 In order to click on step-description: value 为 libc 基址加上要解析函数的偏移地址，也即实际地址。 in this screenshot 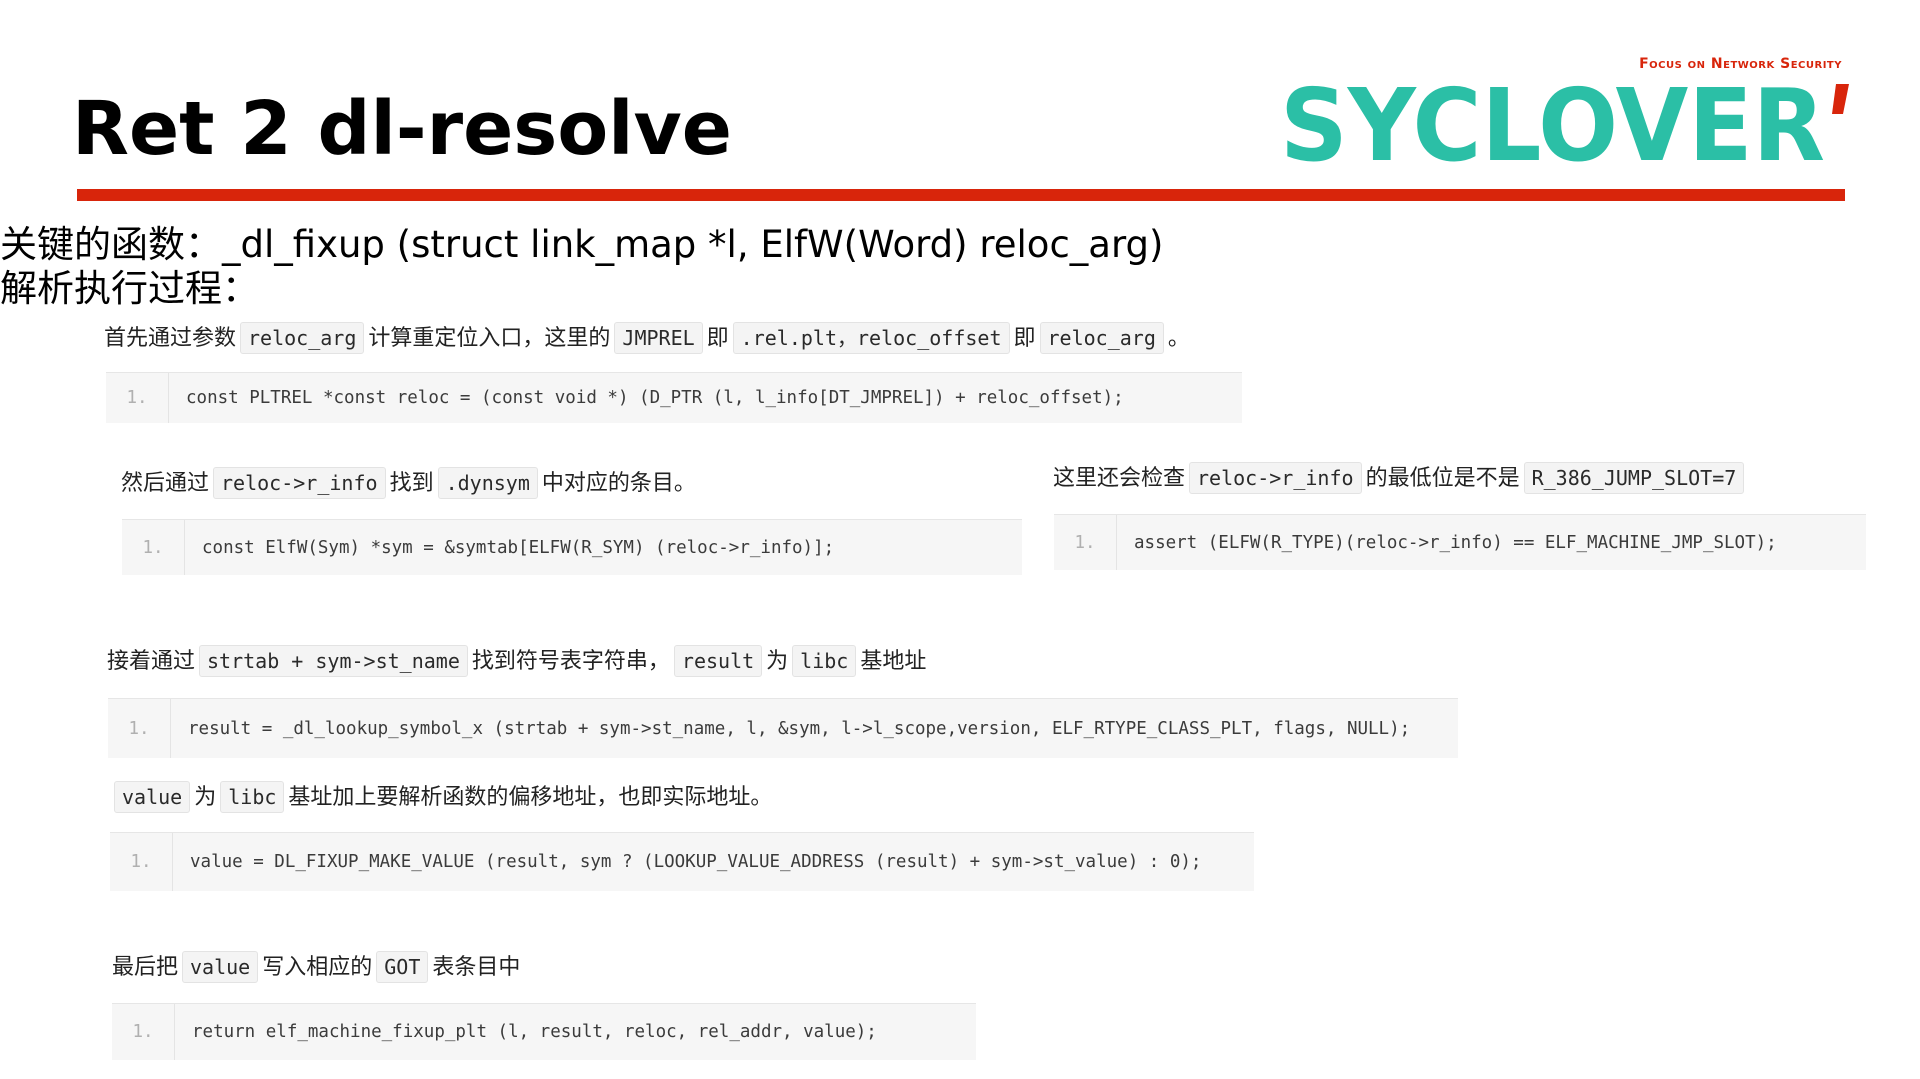, I will do `click(441, 798)`.